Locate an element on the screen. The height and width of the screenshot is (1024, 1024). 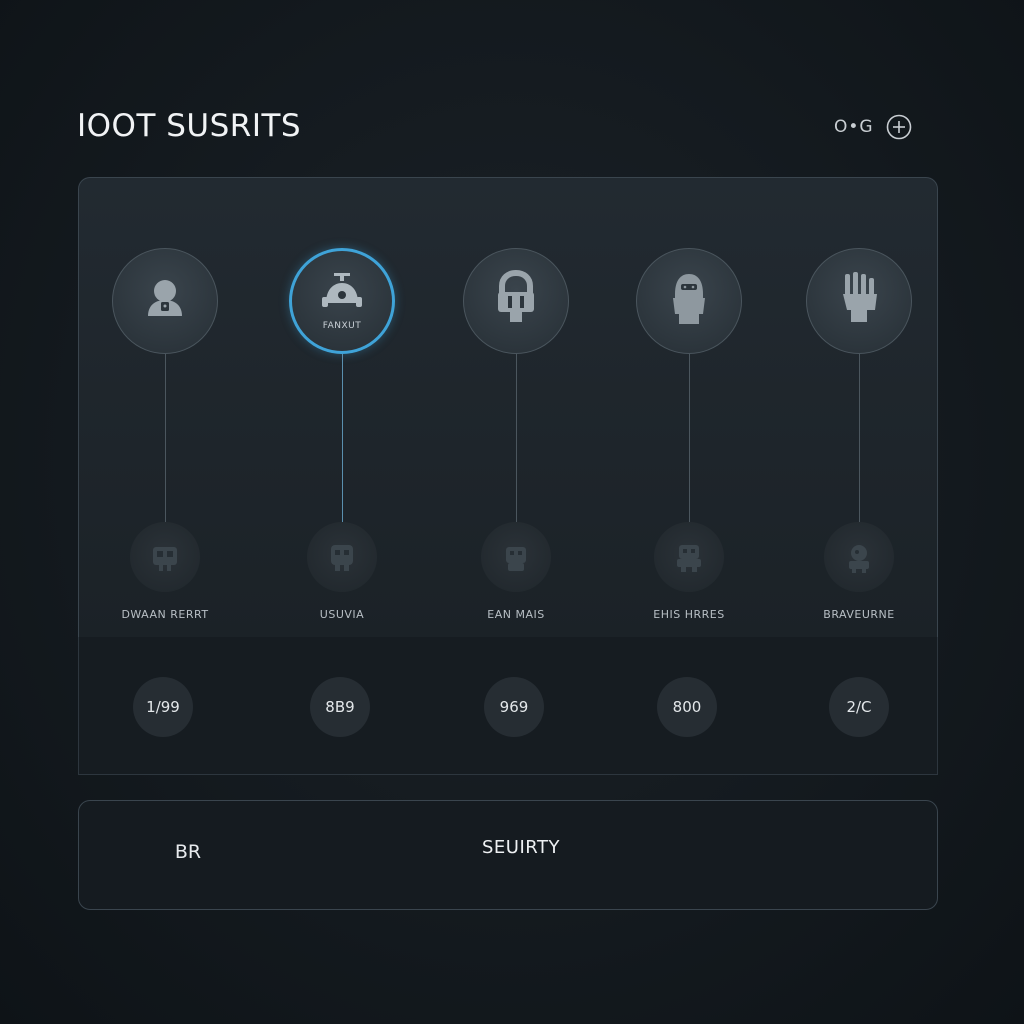
metric-badge-1: 1/99 is located at coordinates (163, 707).